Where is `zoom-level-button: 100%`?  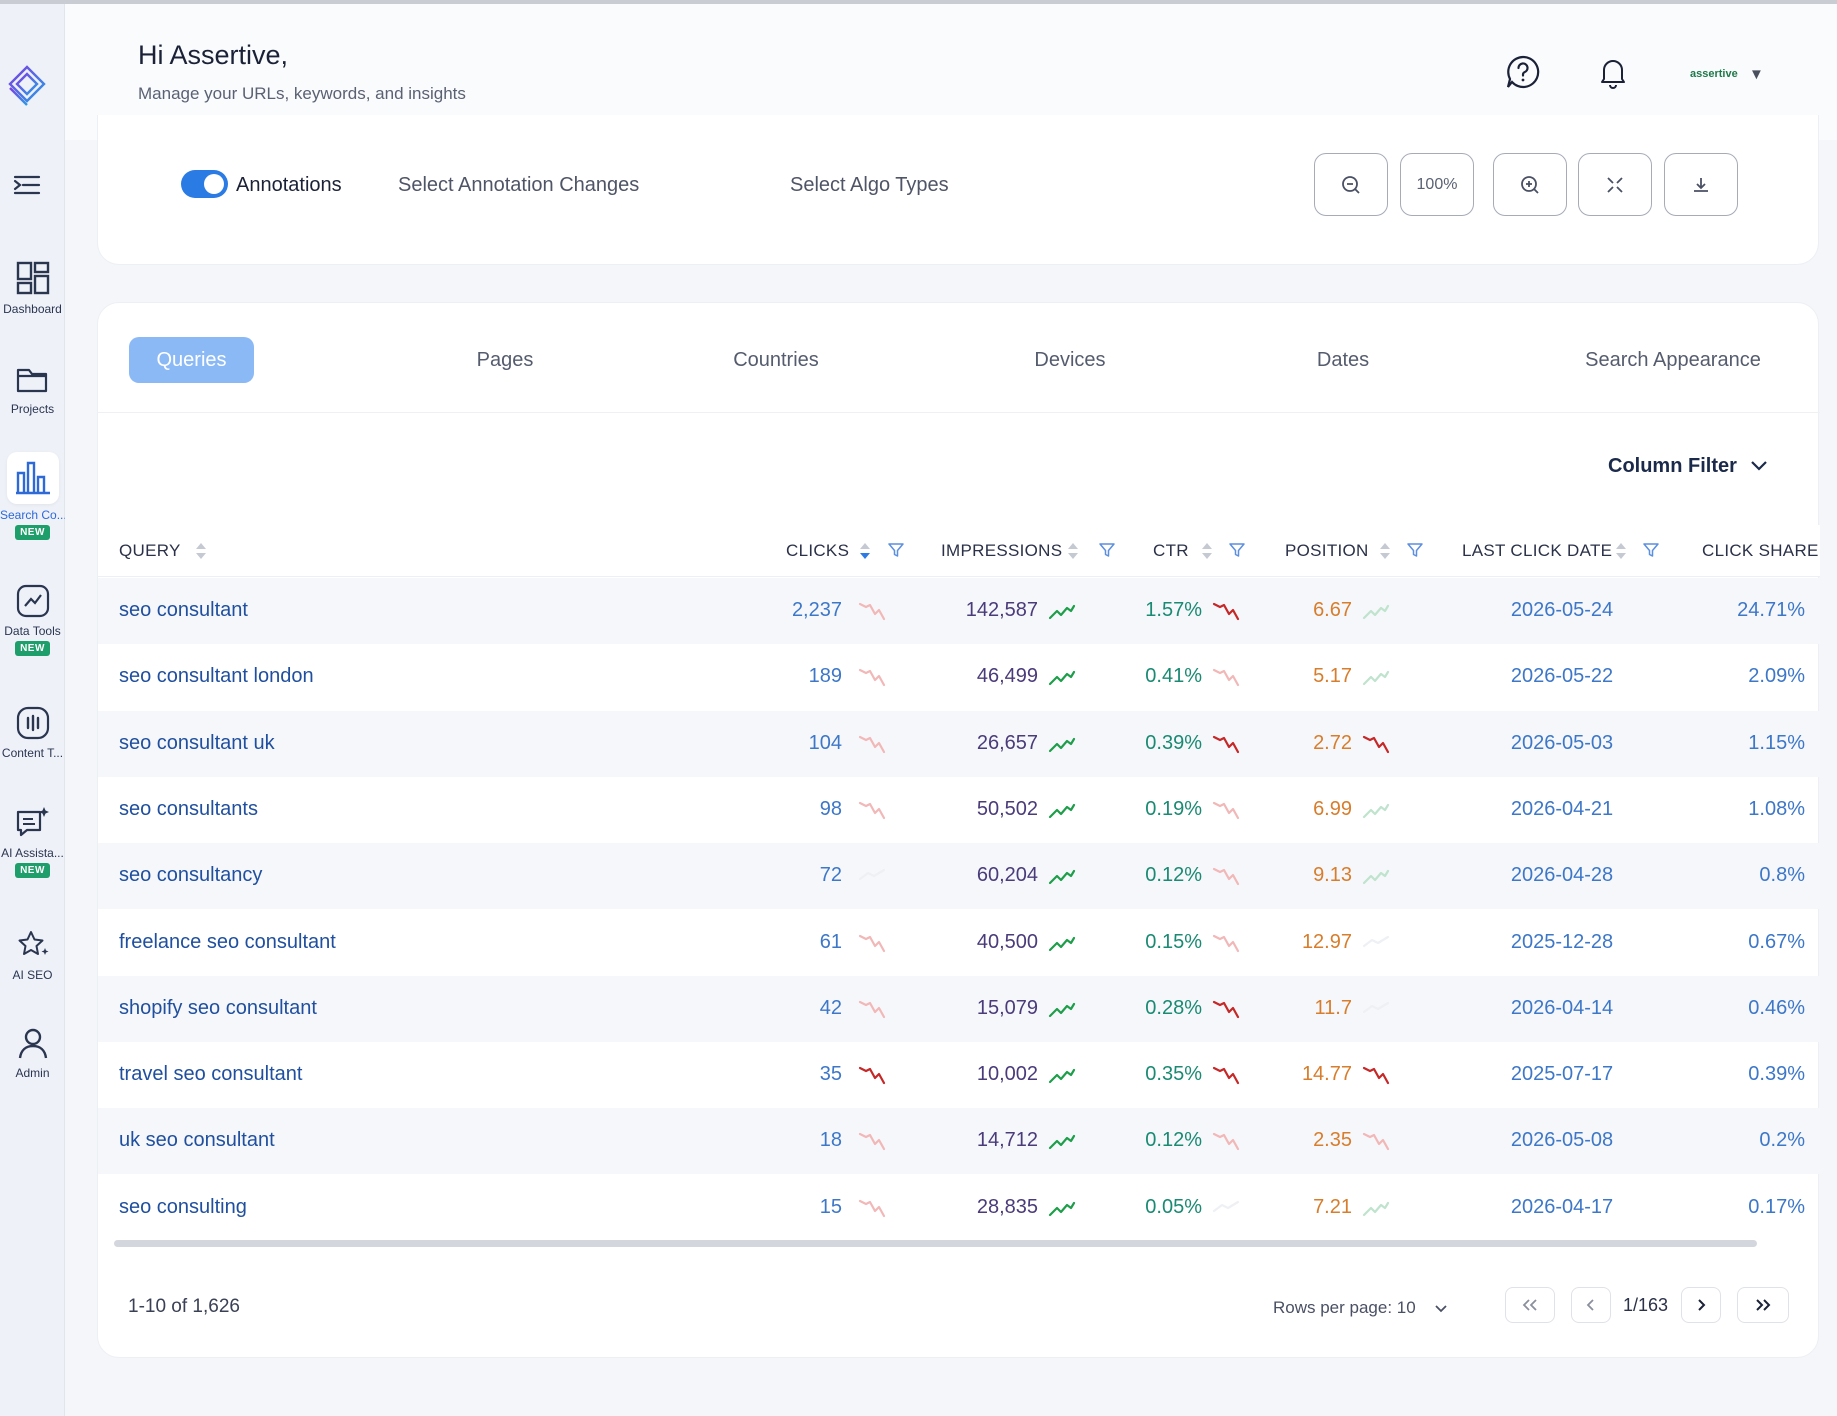
zoom-level-button: 100% is located at coordinates (1437, 184).